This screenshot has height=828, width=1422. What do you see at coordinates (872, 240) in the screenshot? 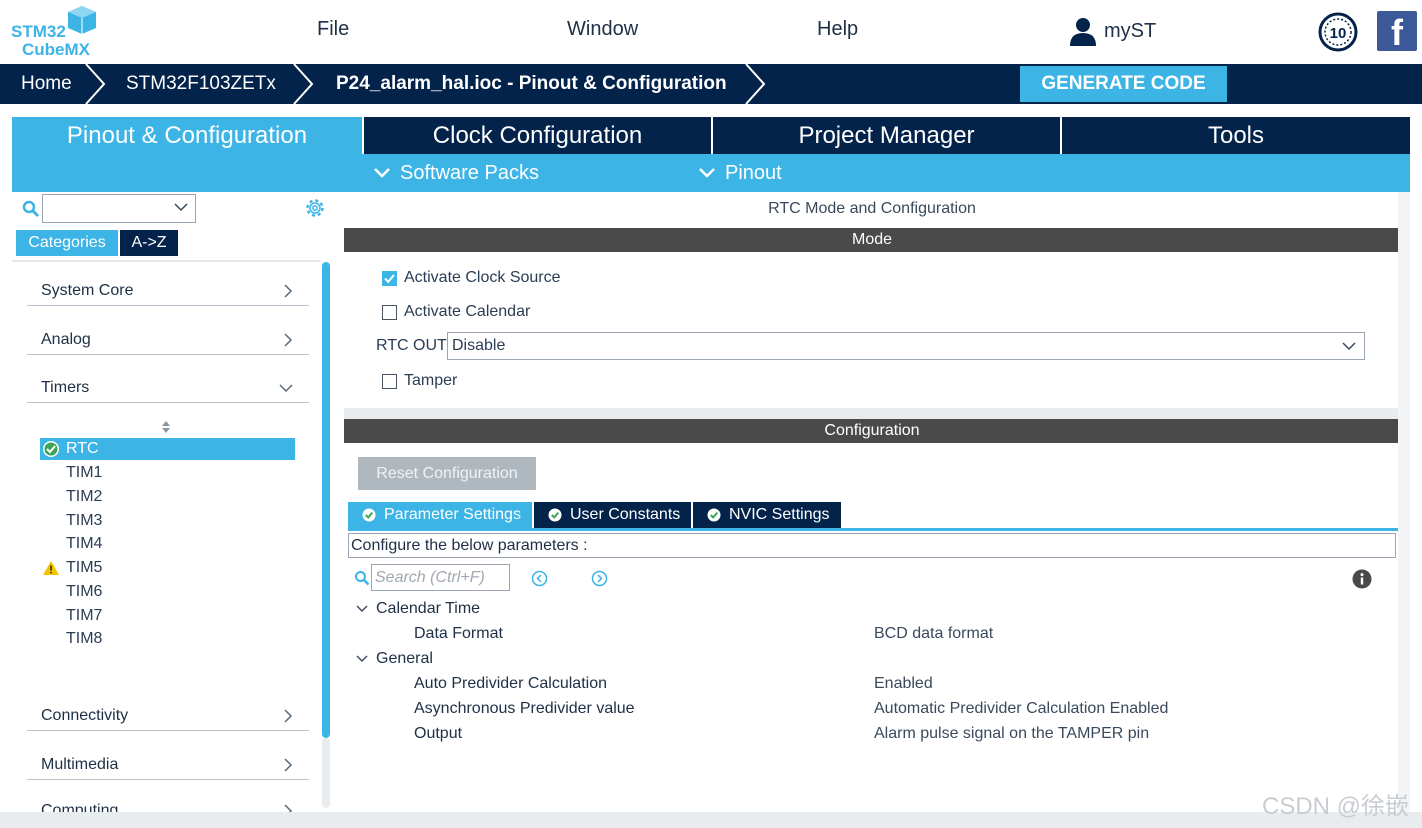
I see `mode-header: Mode` at bounding box center [872, 240].